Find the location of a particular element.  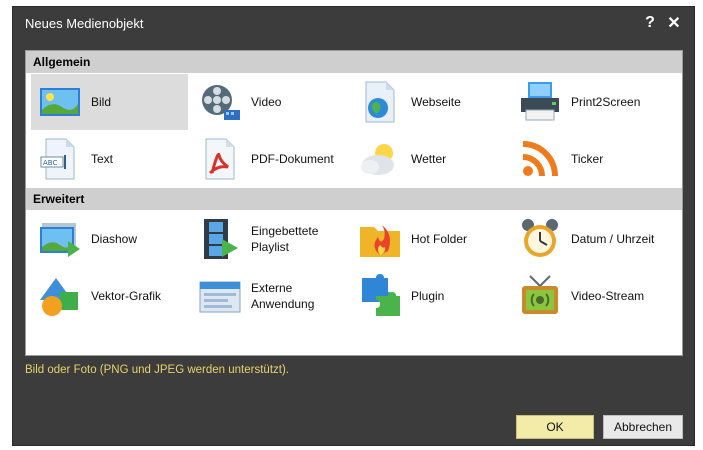

media-type-video-stream: Video-Stream is located at coordinates (589, 296).